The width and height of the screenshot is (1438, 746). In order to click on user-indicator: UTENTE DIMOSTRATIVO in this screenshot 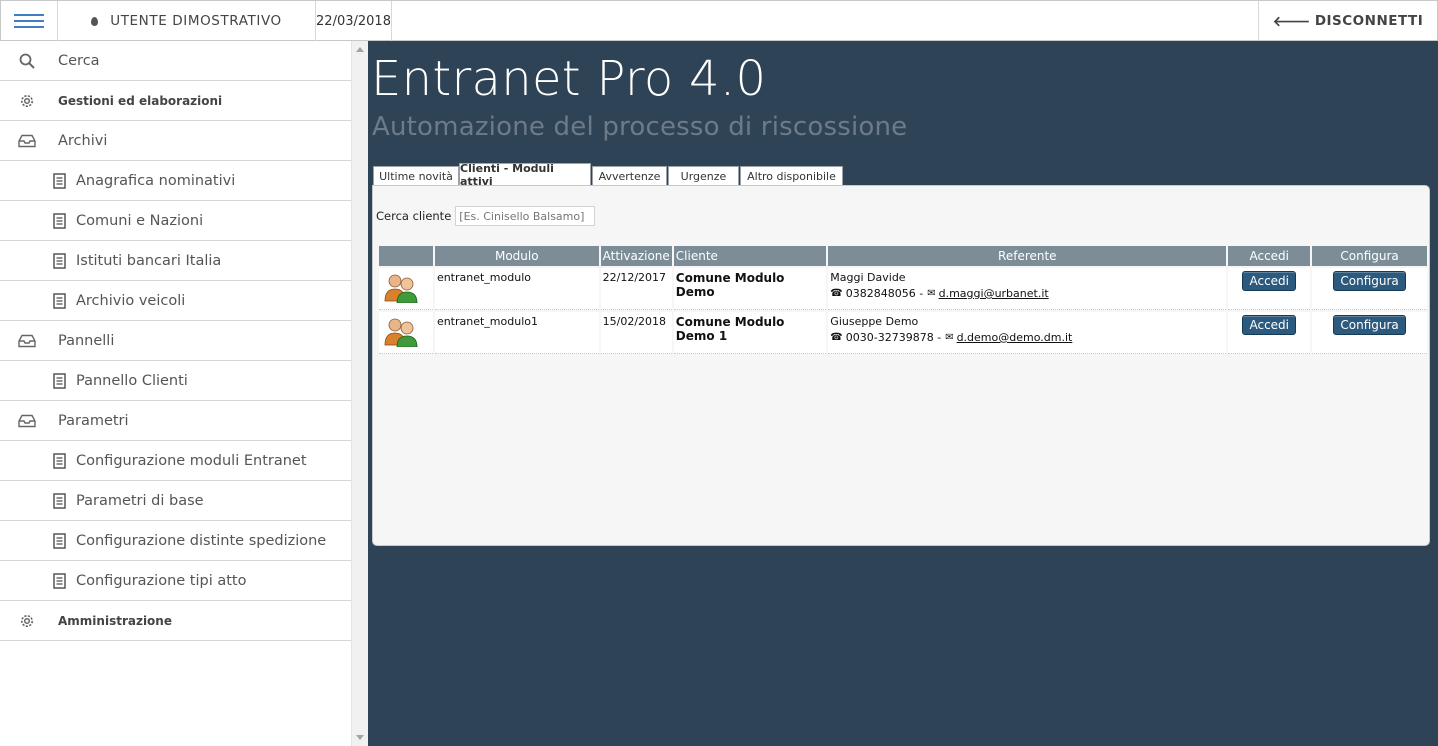, I will do `click(187, 21)`.